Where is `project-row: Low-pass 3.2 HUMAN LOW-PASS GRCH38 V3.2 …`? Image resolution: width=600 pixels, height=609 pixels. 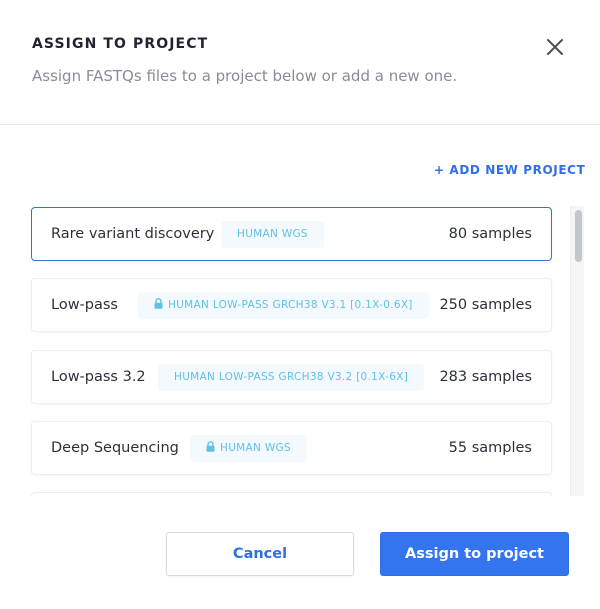
project-row: Low-pass 3.2 HUMAN LOW-PASS GRCH38 V3.2 … is located at coordinates (291, 377).